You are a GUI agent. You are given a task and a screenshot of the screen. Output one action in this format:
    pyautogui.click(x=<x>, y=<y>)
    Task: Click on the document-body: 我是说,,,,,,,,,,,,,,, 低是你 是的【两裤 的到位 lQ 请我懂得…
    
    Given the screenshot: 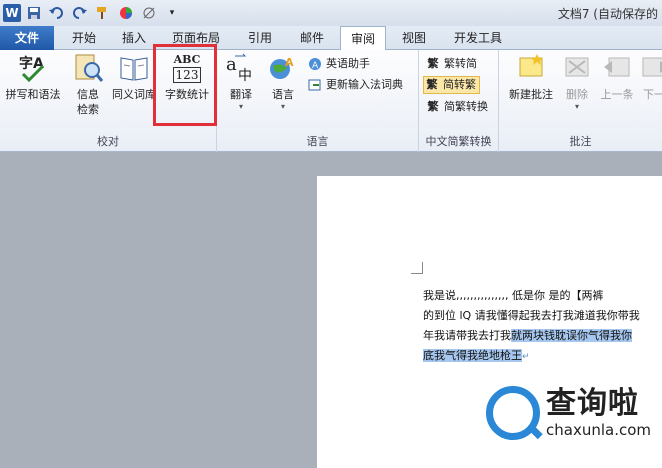 What is the action you would take?
    pyautogui.click(x=542, y=326)
    